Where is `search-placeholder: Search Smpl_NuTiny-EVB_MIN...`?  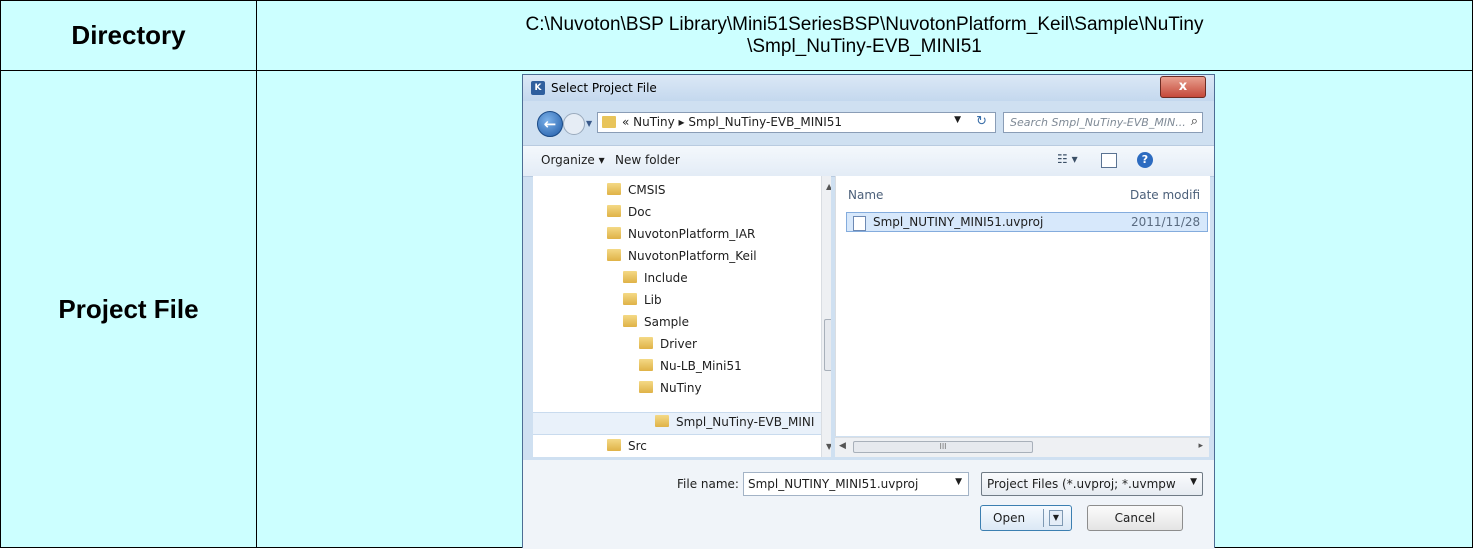 search-placeholder: Search Smpl_NuTiny-EVB_MIN... is located at coordinates (1098, 122).